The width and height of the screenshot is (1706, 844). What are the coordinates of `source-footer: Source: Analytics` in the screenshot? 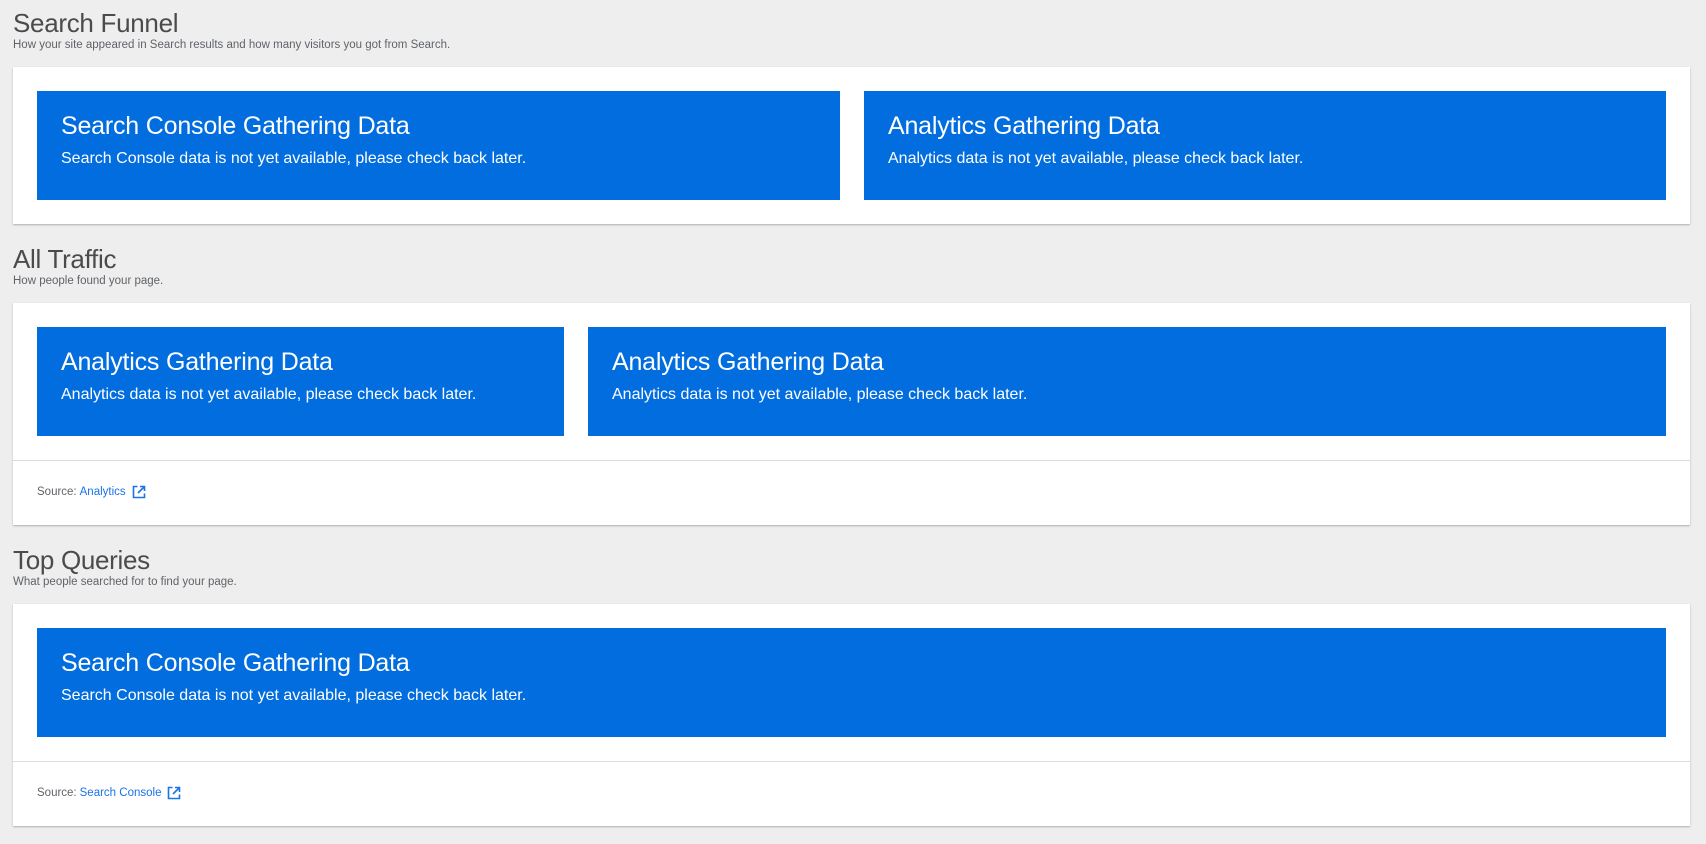 It's located at (91, 492).